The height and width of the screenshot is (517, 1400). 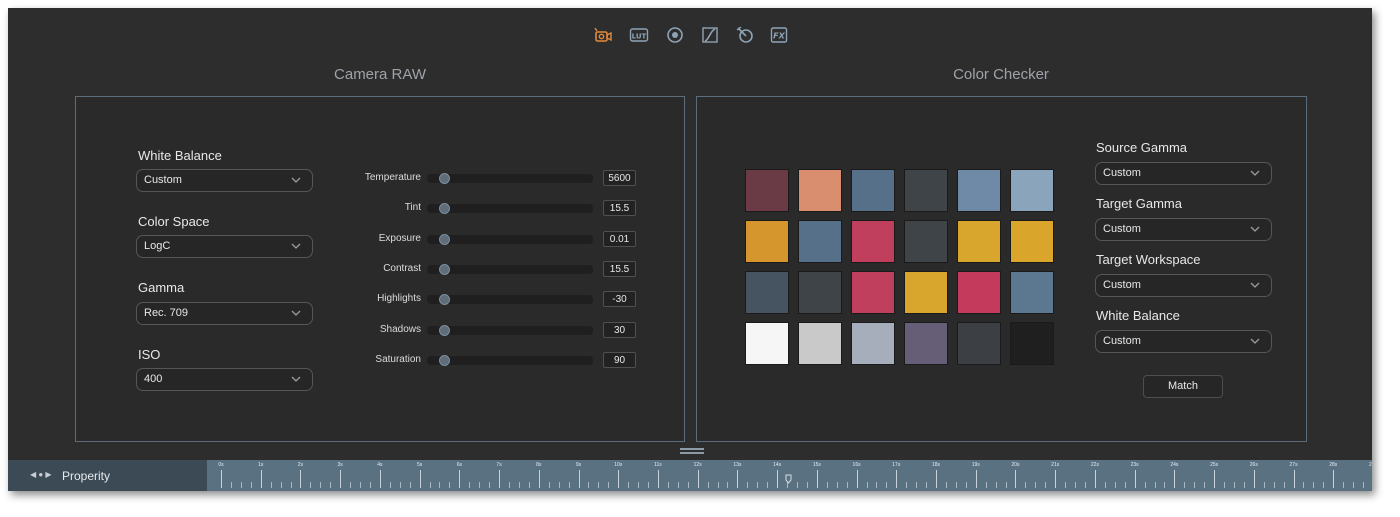 I want to click on slider-label-contrast: Contrast, so click(x=402, y=268).